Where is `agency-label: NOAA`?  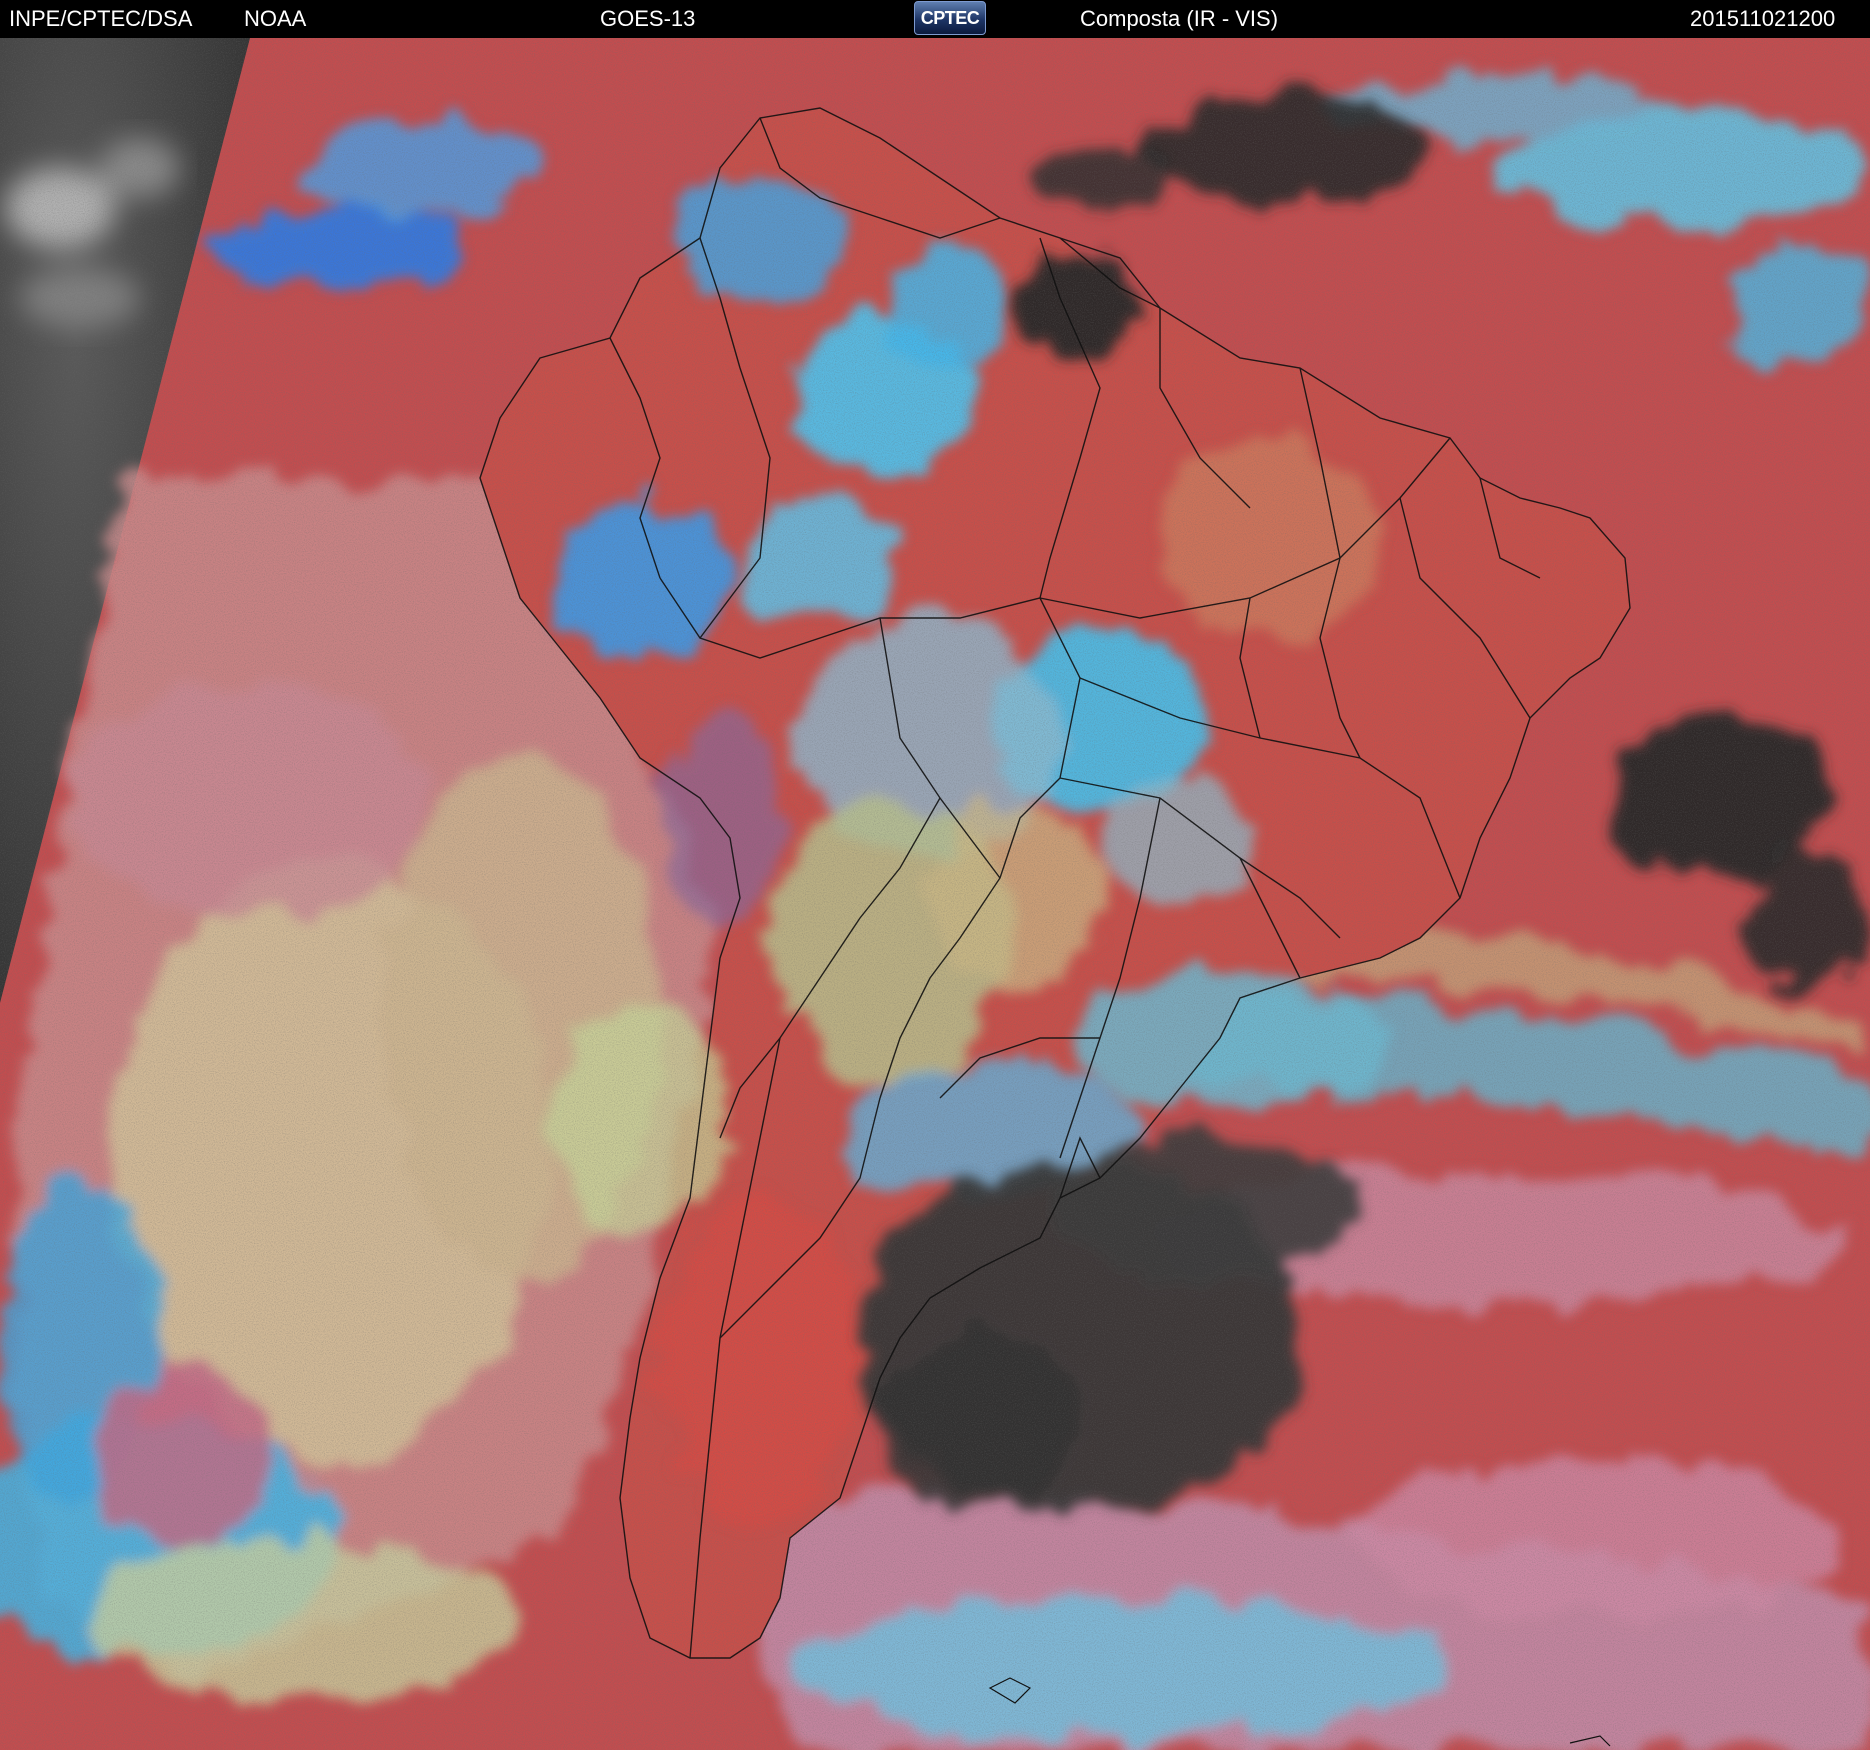
agency-label: NOAA is located at coordinates (275, 18).